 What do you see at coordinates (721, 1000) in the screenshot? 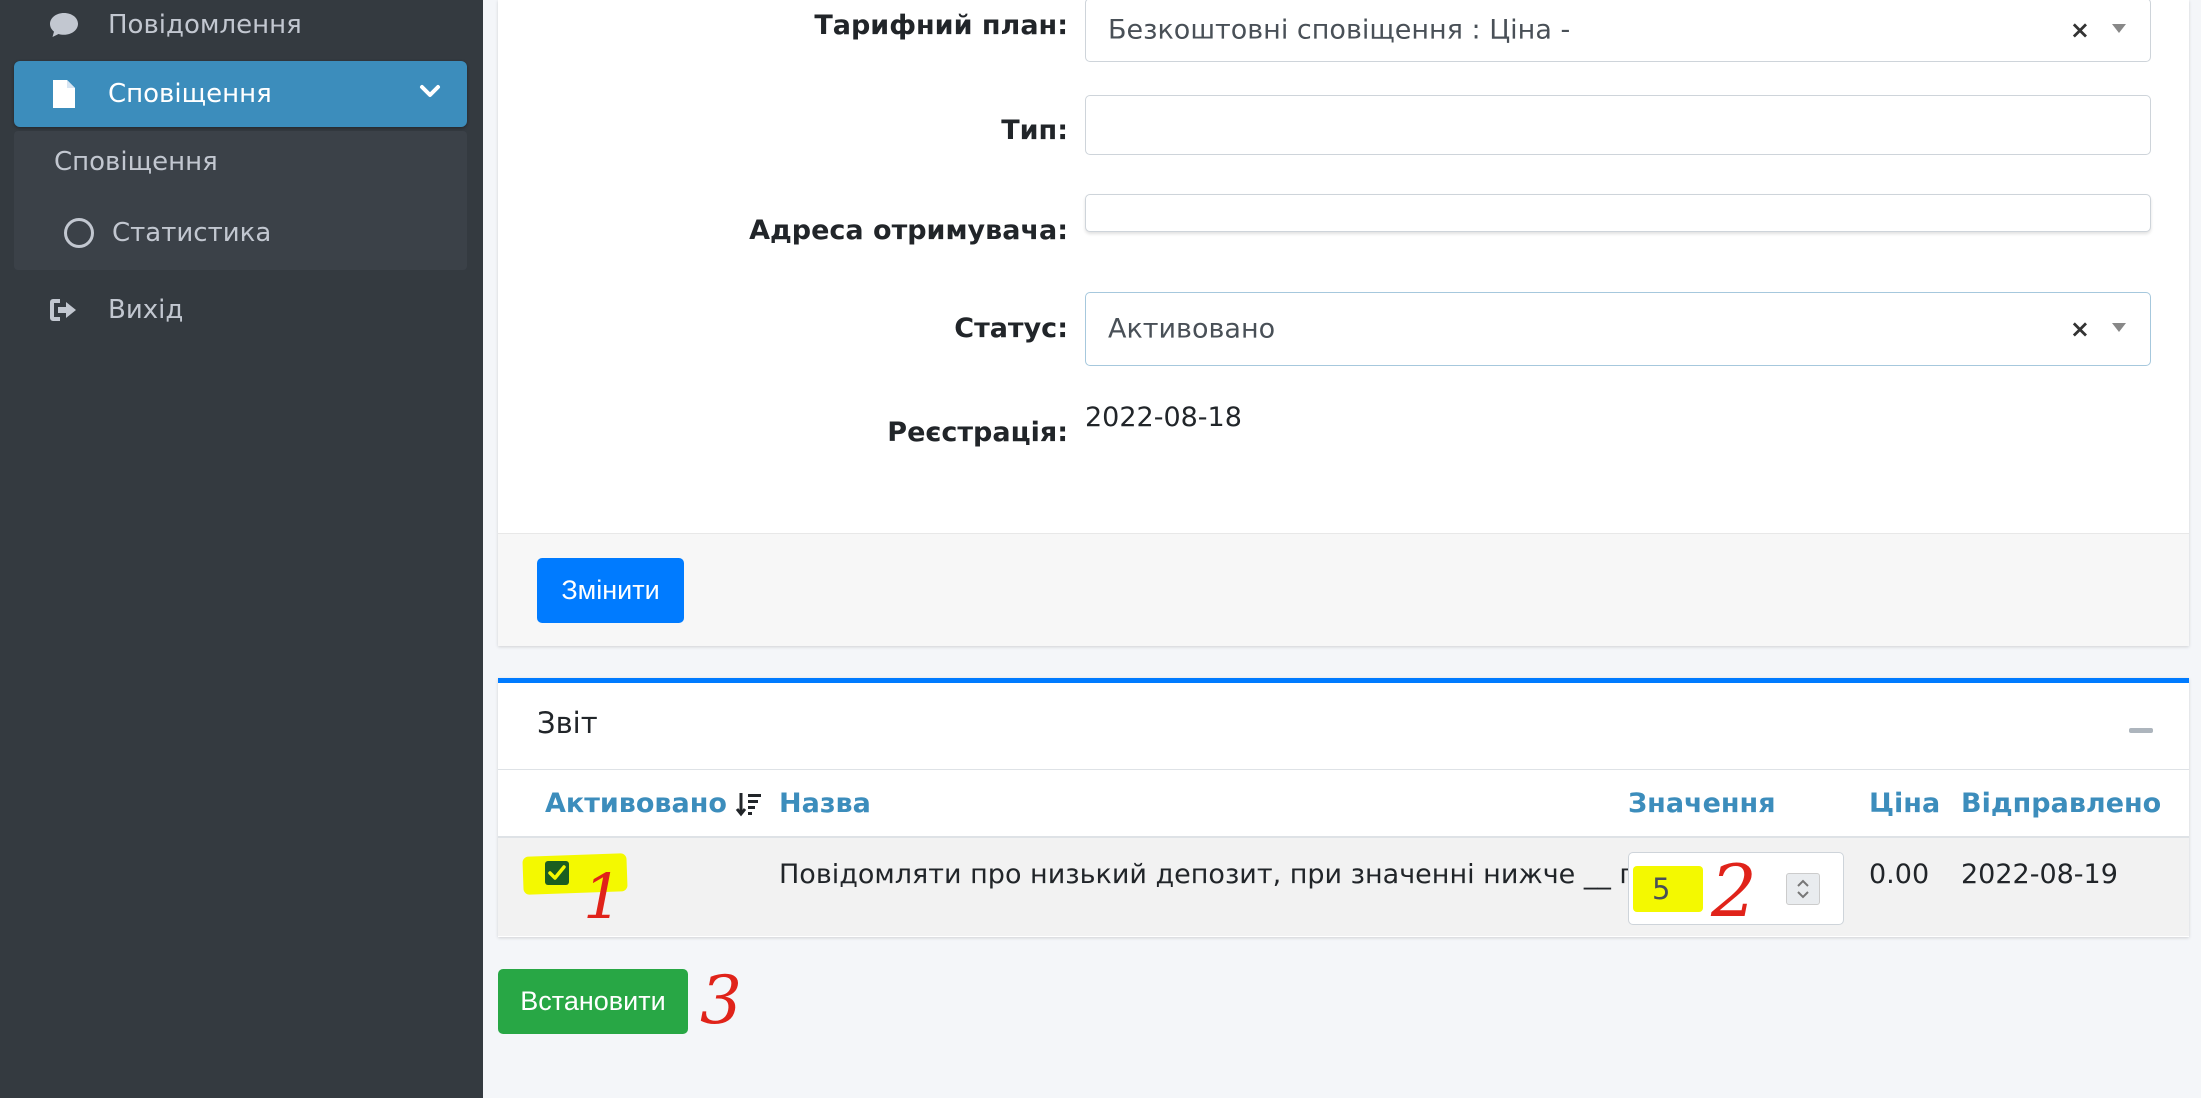
I see `annotation-3: 3` at bounding box center [721, 1000].